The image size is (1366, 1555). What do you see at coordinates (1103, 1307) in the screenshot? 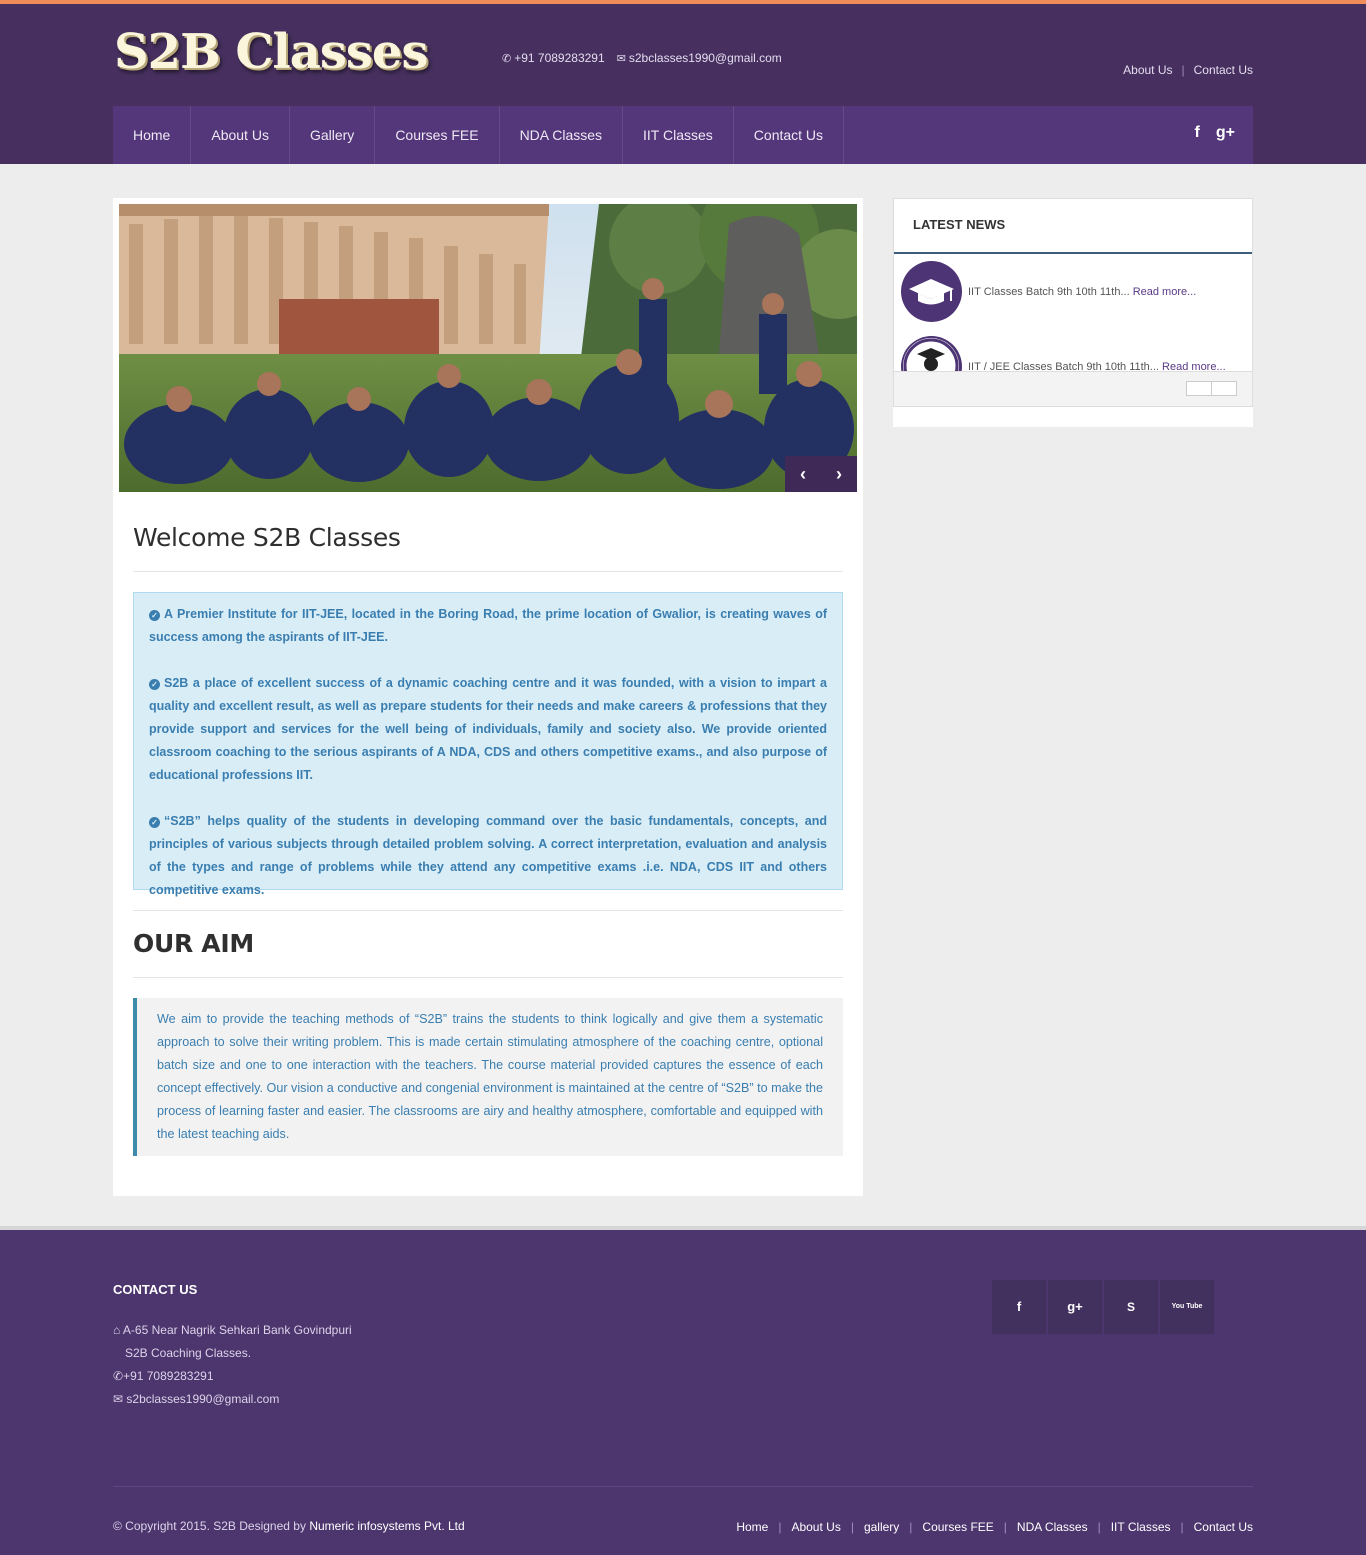
I see `footer-social: f g+ S You Tube` at bounding box center [1103, 1307].